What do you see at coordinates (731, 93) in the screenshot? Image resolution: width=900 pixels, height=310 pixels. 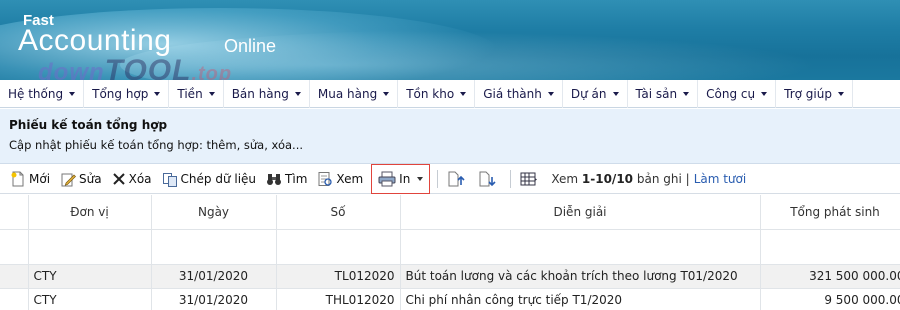 I see `menu-label: Công cụ` at bounding box center [731, 93].